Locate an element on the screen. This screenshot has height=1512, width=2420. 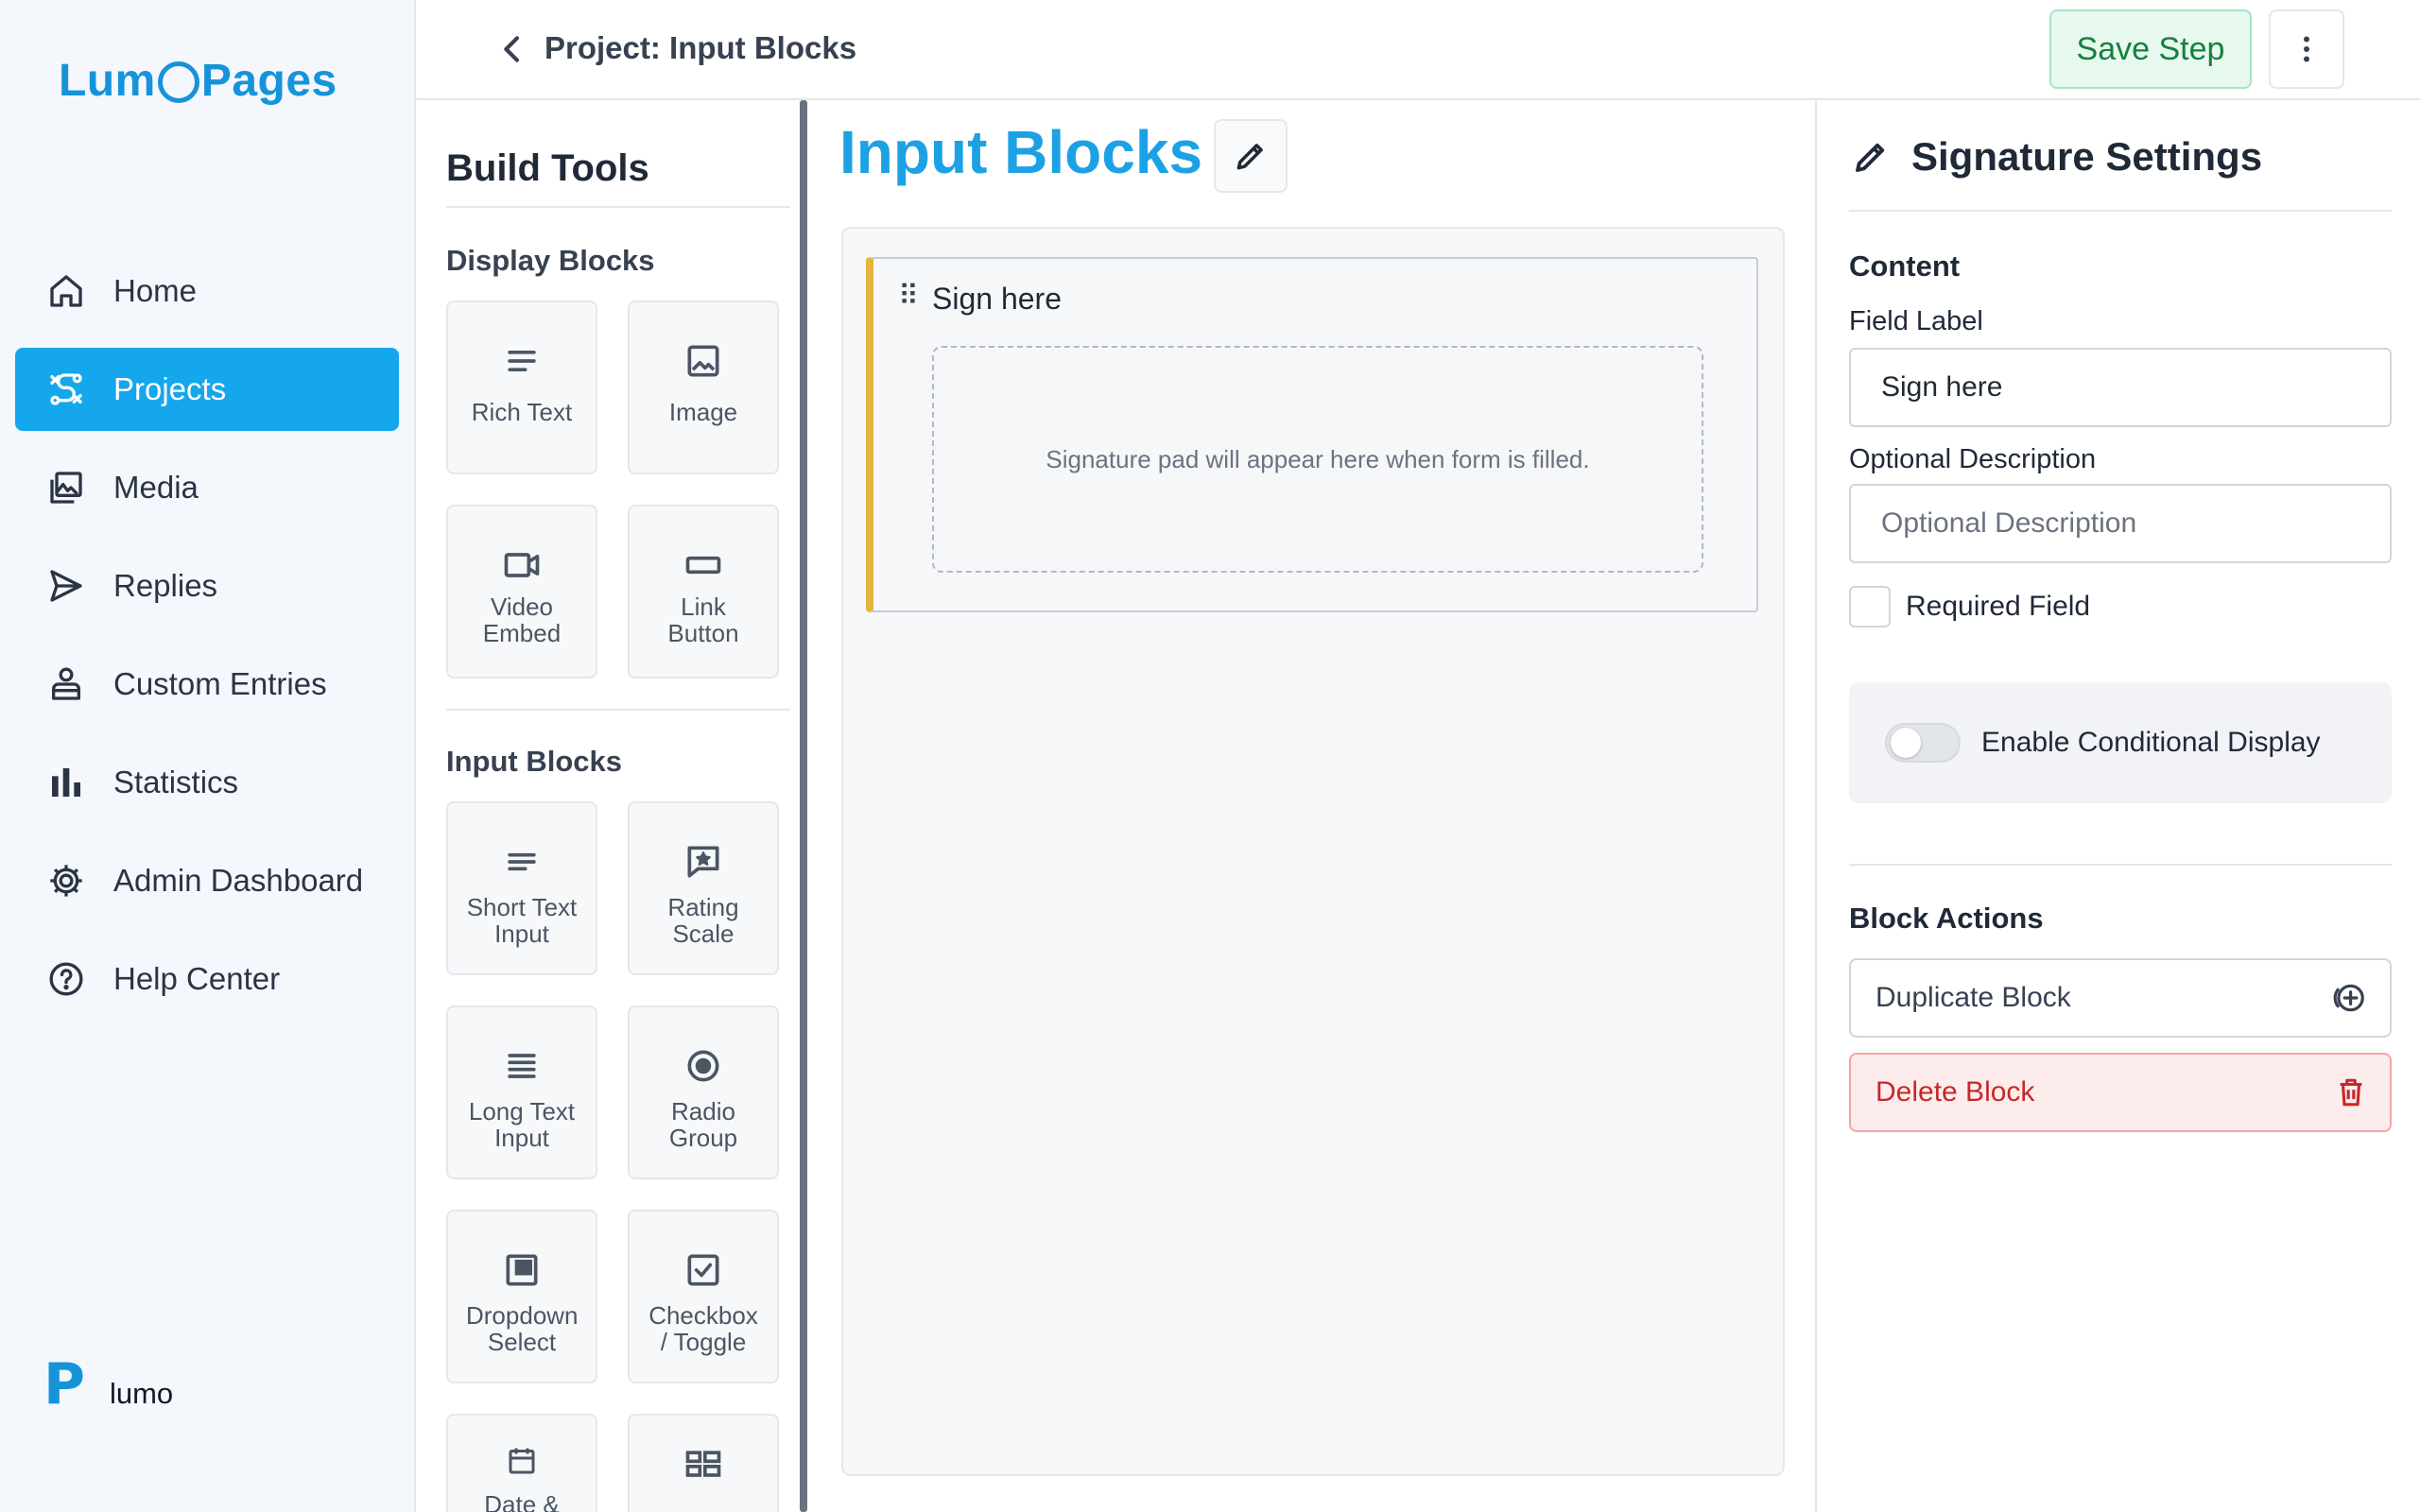
sidebar-item-label: Custom Entries is located at coordinates (220, 683).